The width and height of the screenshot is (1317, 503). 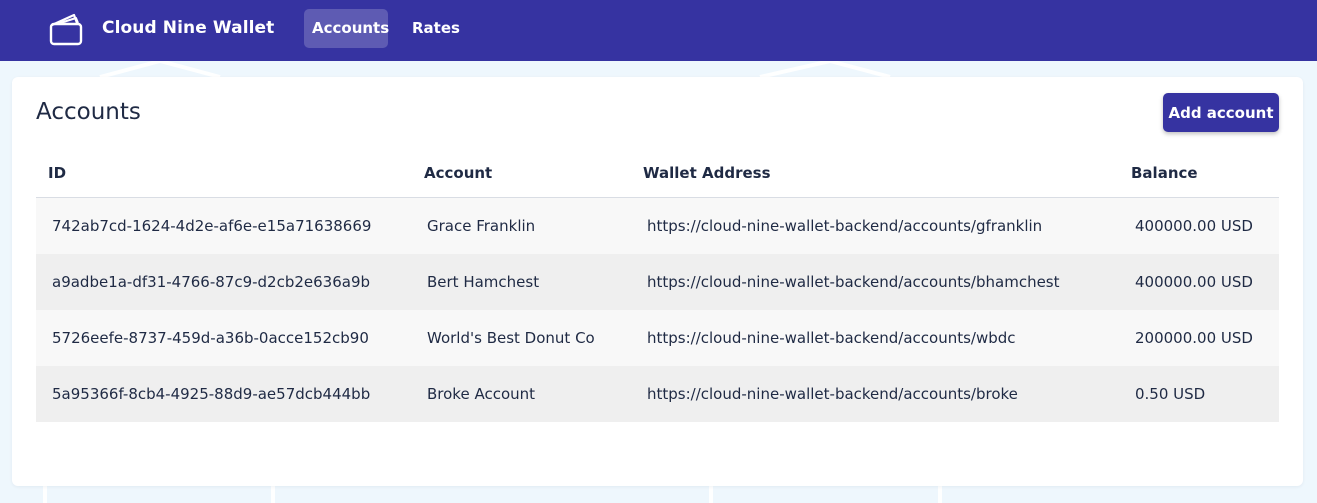 What do you see at coordinates (707, 173) in the screenshot?
I see `column-header-wallet-address: Wallet Address` at bounding box center [707, 173].